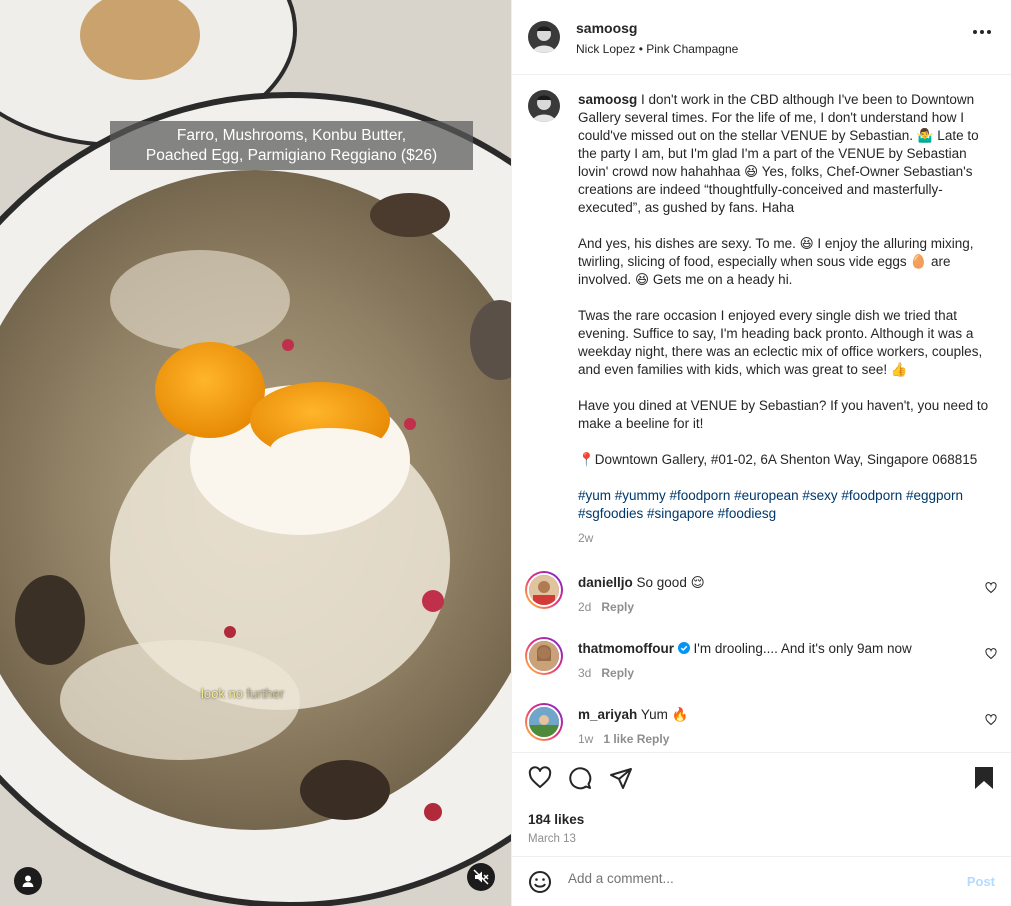 The image size is (1011, 906). I want to click on comment-meta: 3d Reply, so click(606, 673).